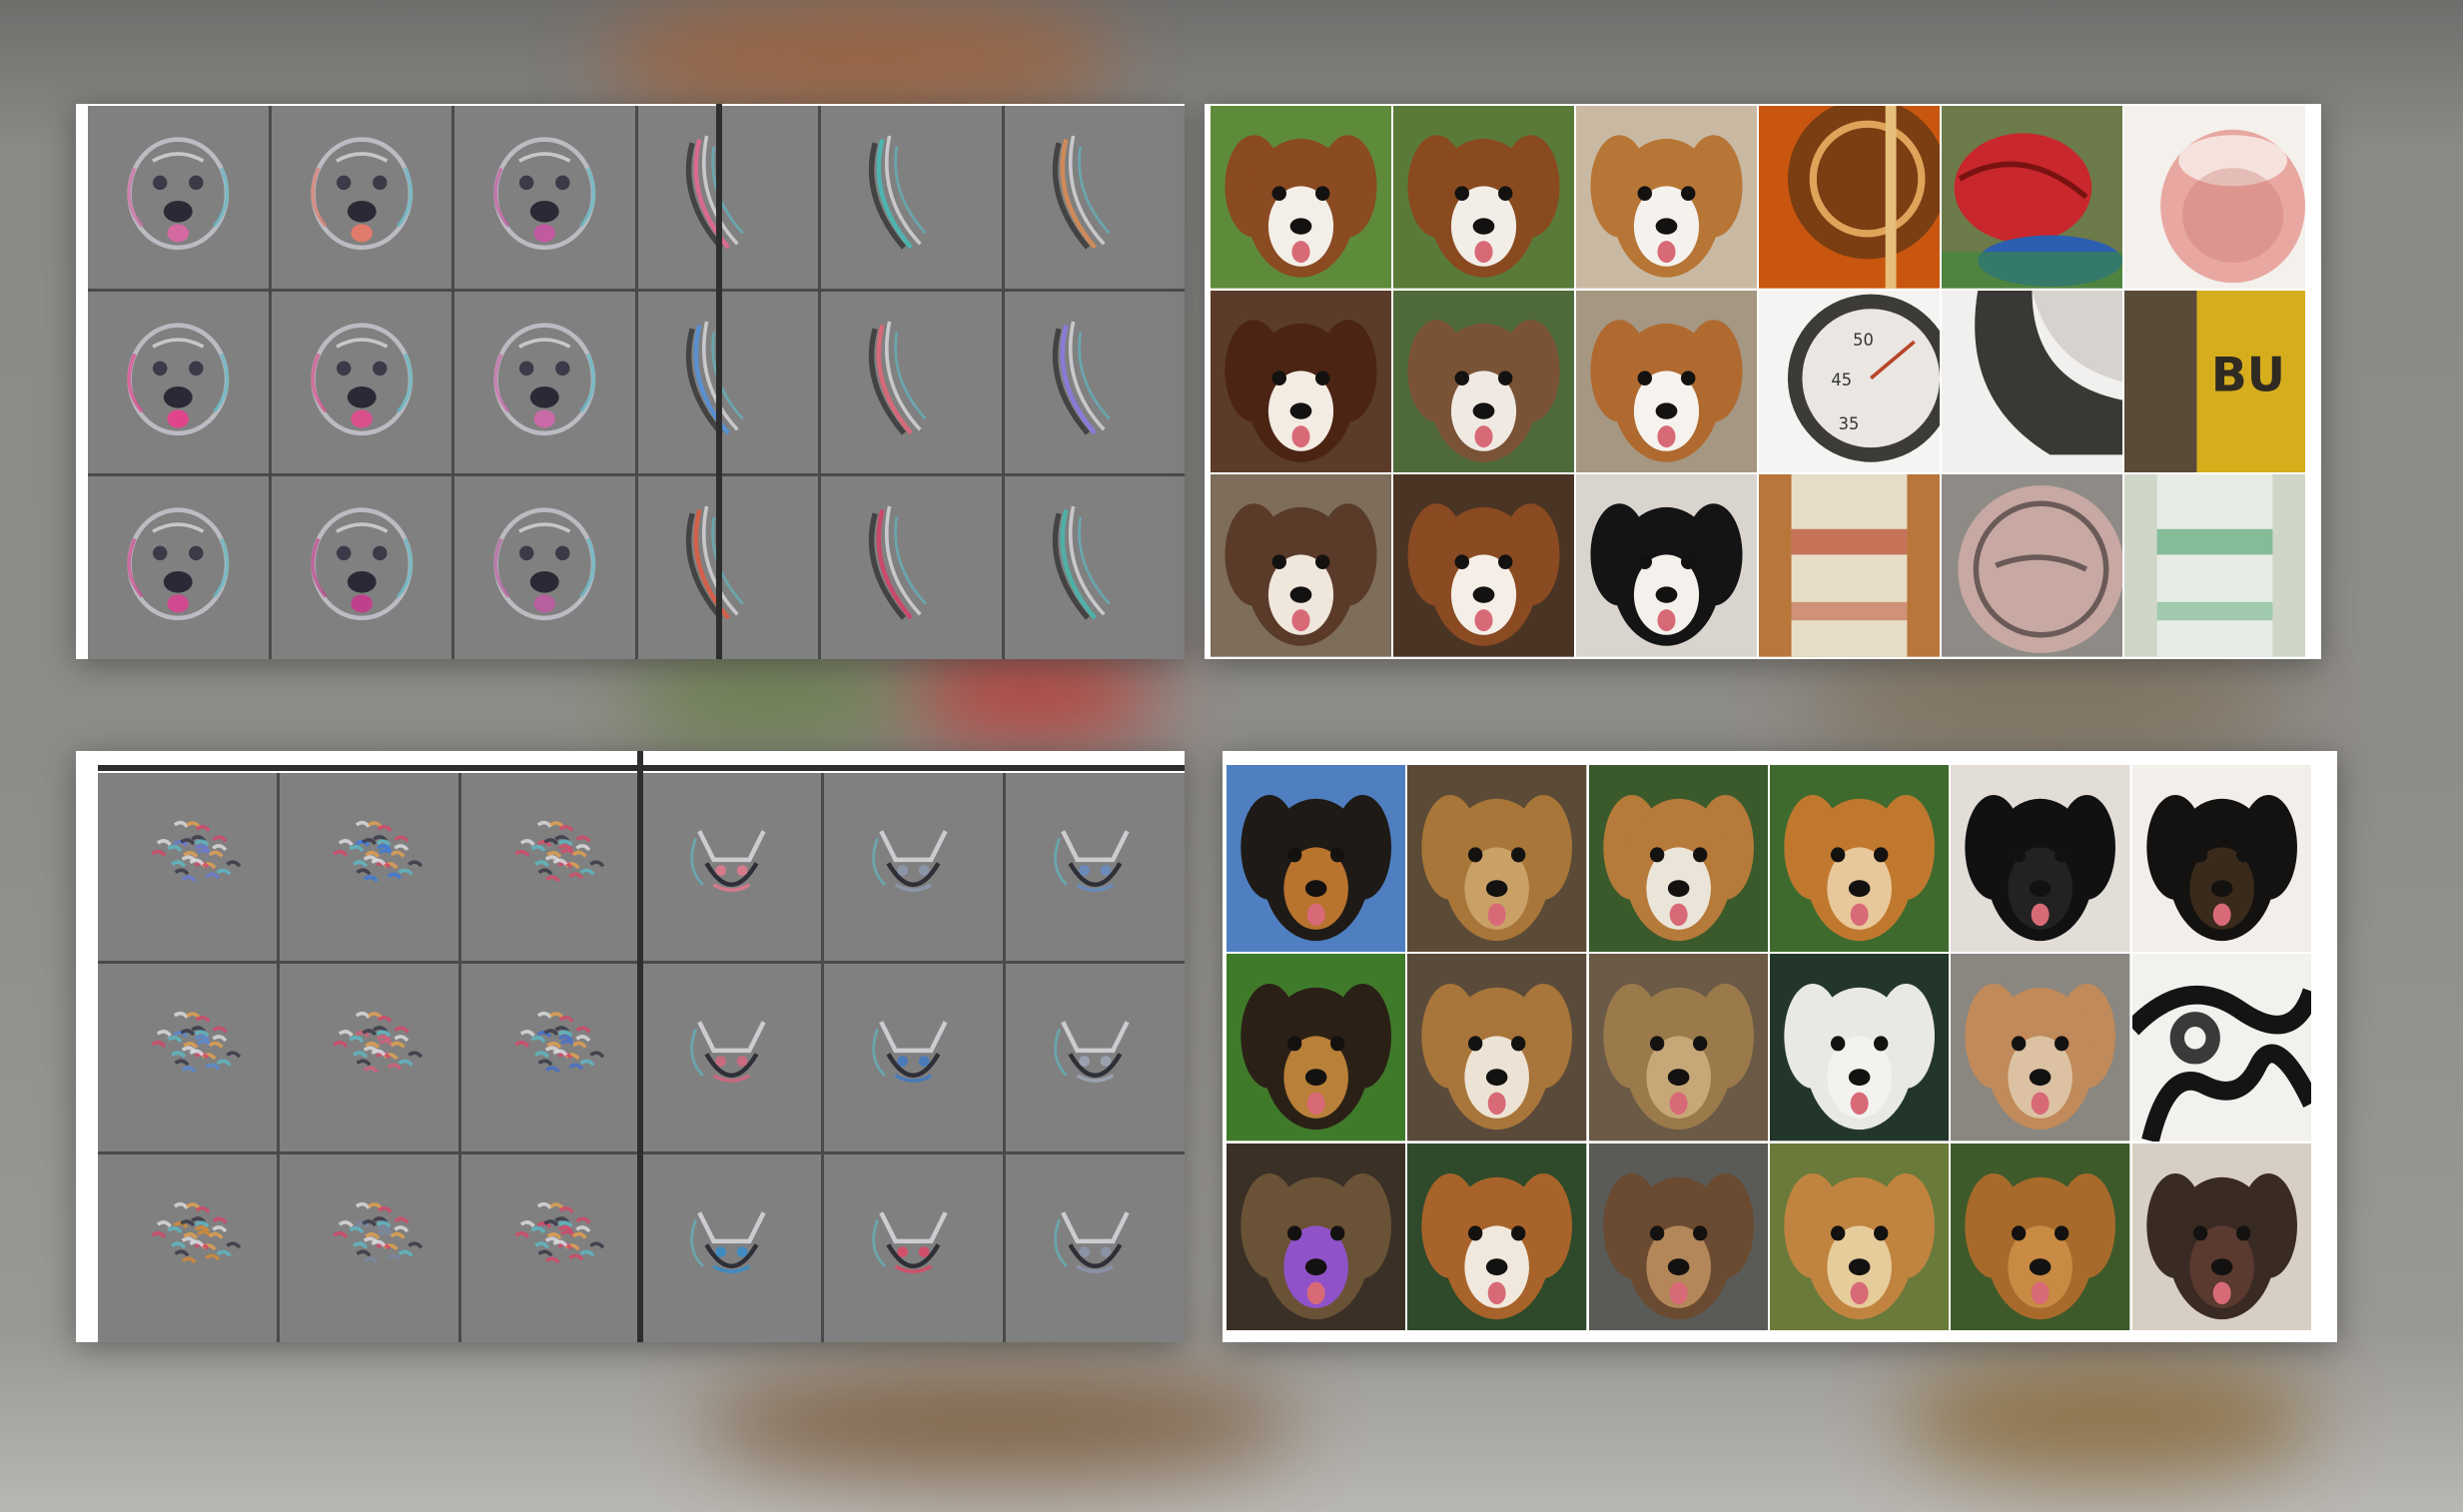 Image resolution: width=2463 pixels, height=1512 pixels. I want to click on image-patch-tile: 50 45 35, so click(1849, 382).